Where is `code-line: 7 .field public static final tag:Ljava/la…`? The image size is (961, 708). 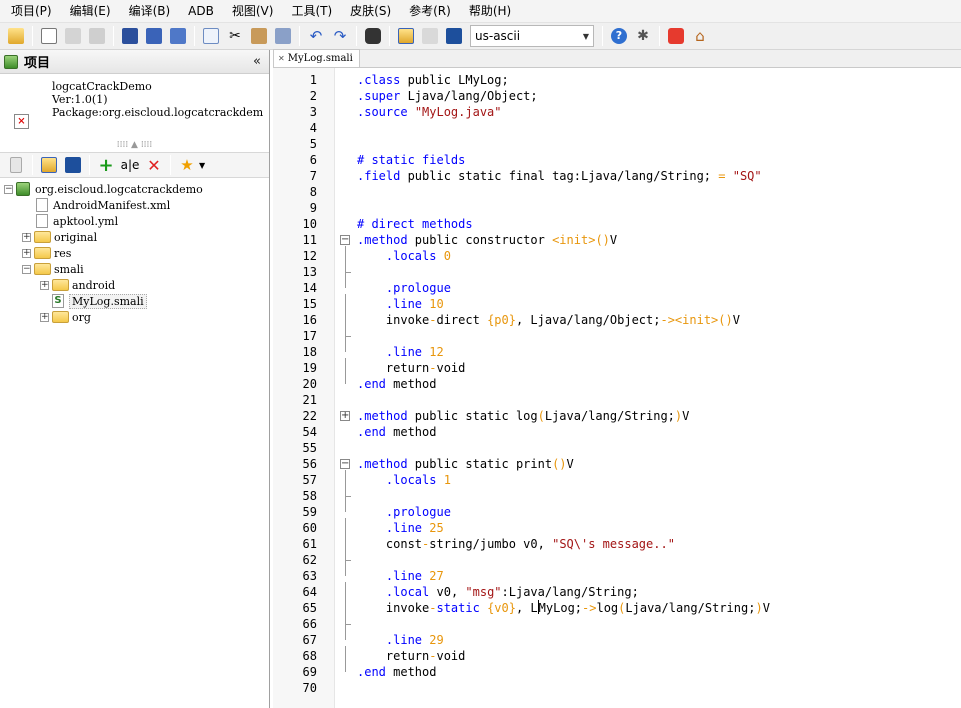 code-line: 7 .field public static final tag:Ljava/la… is located at coordinates (617, 176).